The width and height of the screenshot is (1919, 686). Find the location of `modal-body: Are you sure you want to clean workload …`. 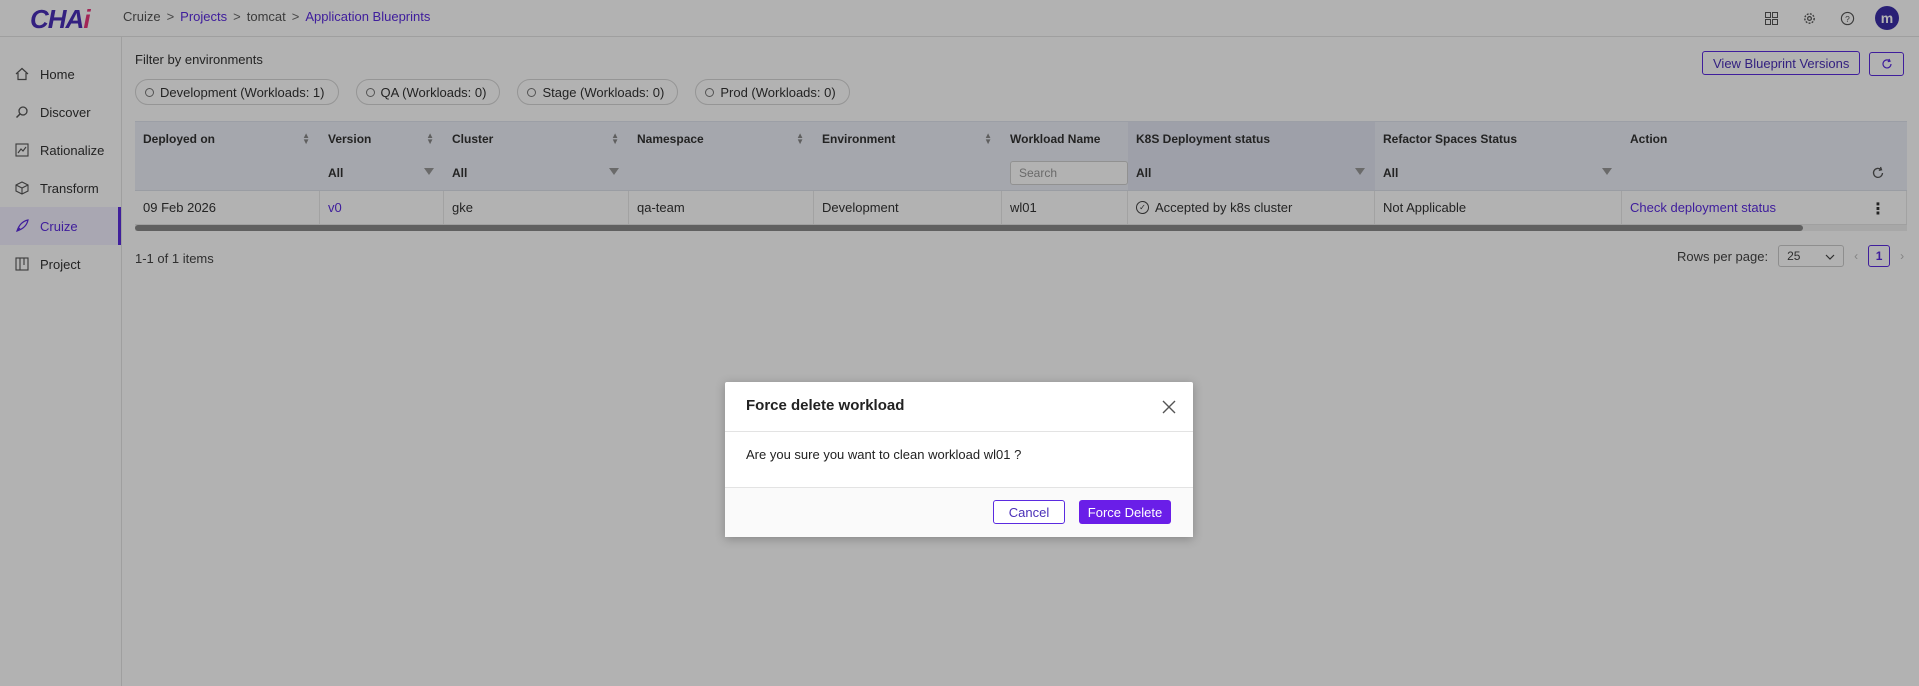

modal-body: Are you sure you want to clean workload … is located at coordinates (959, 460).